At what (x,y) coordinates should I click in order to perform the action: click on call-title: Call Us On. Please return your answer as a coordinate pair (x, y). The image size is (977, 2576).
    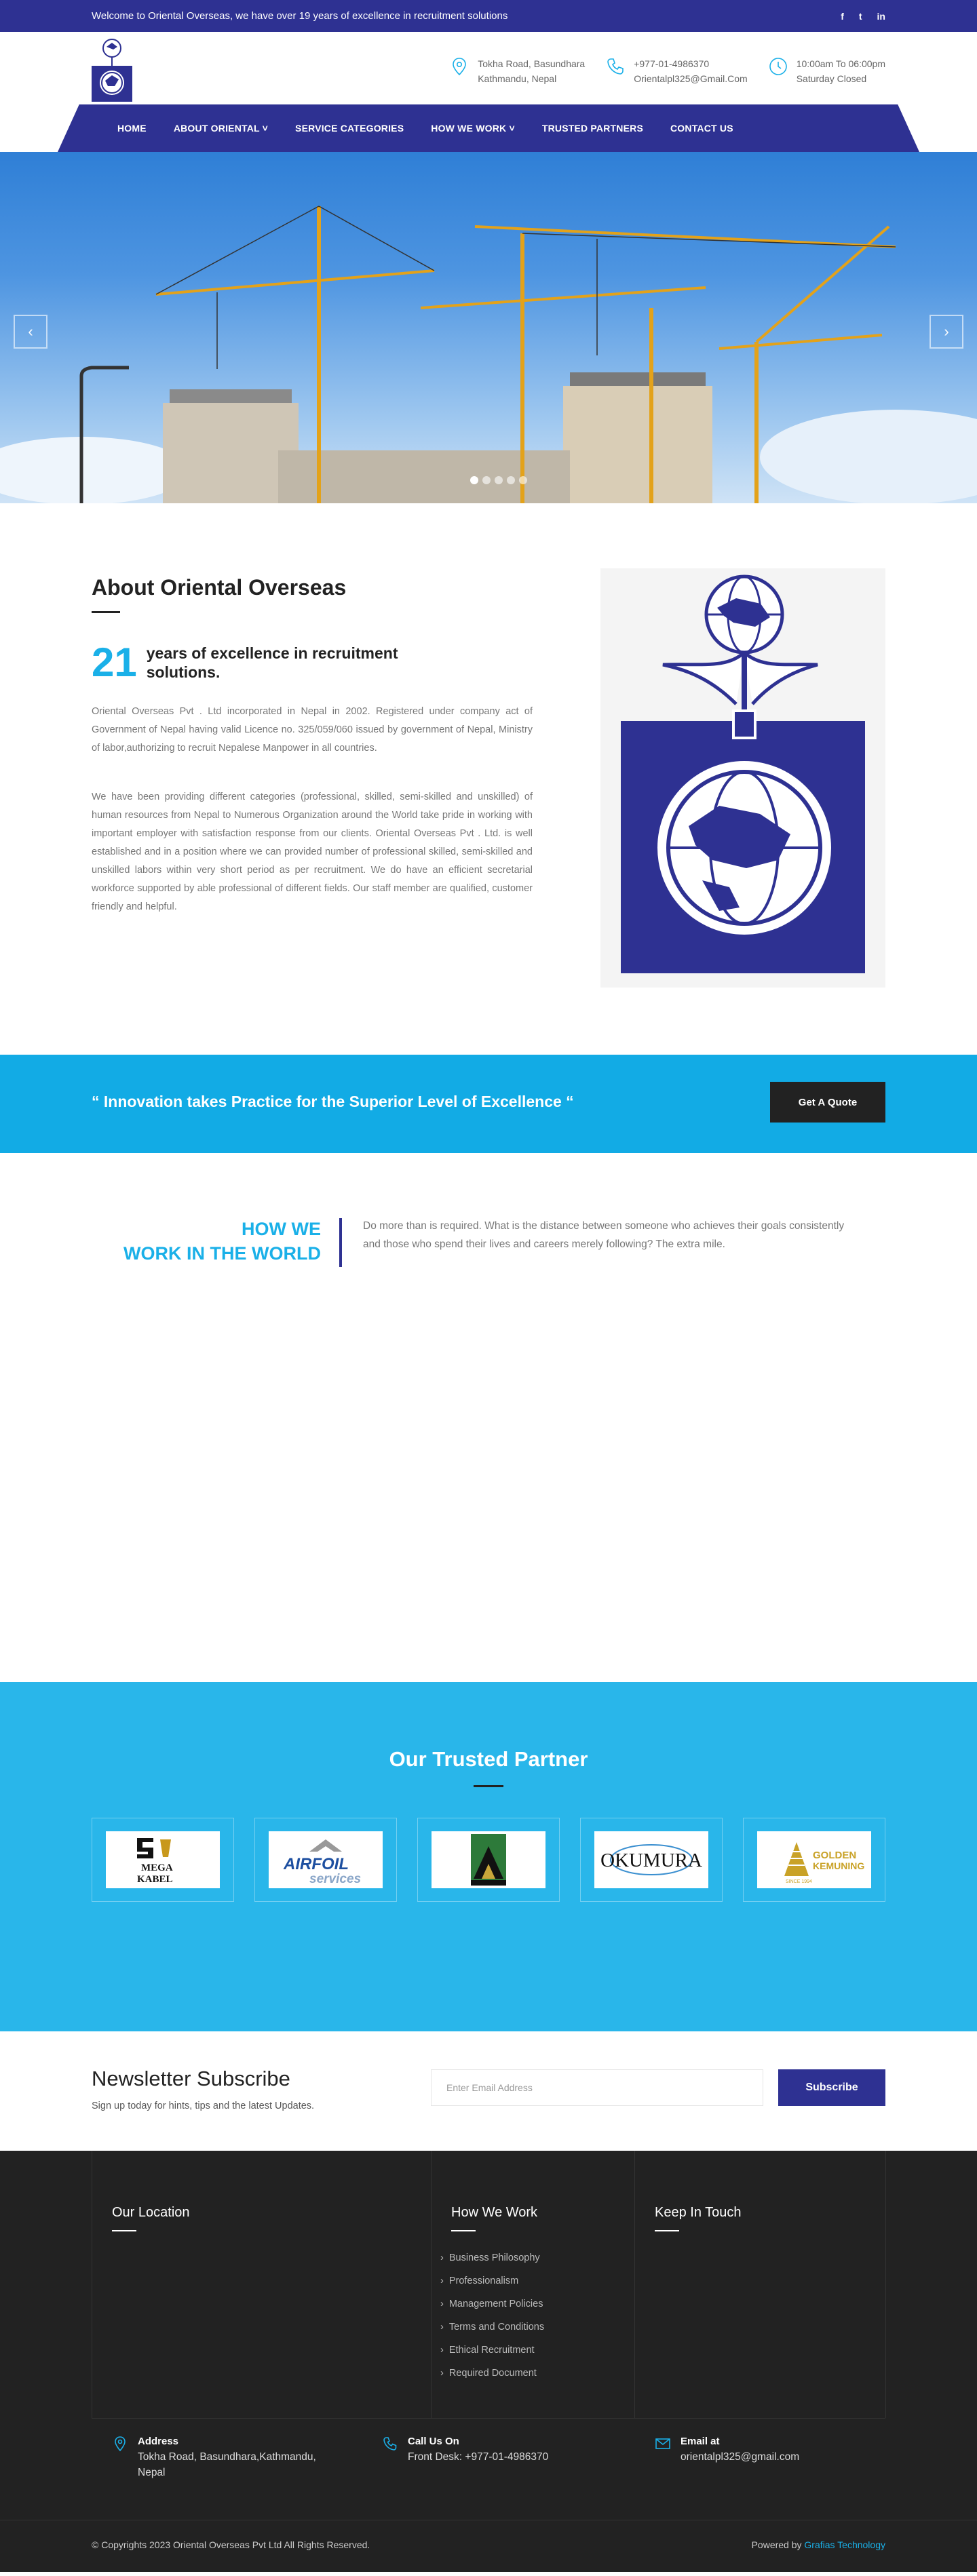
    Looking at the image, I should click on (434, 2441).